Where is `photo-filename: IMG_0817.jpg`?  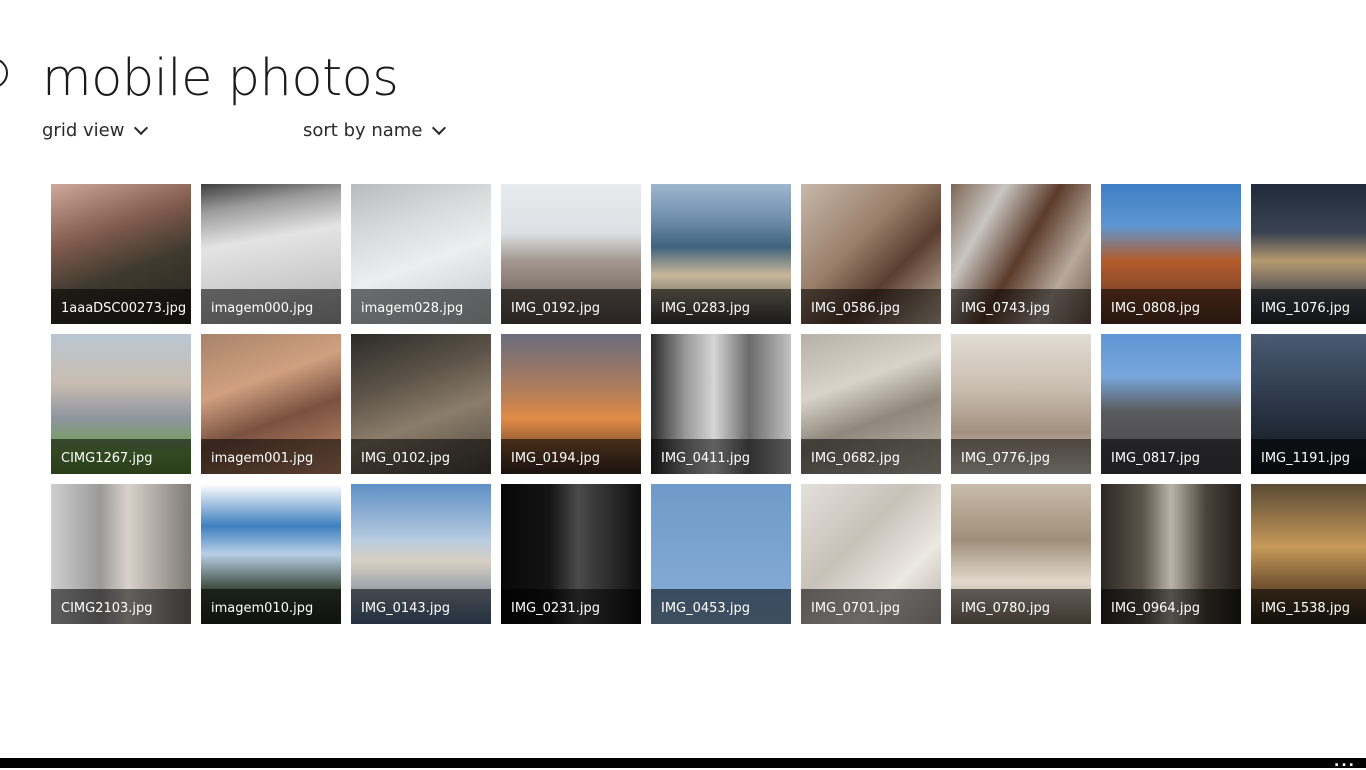
photo-filename: IMG_0817.jpg is located at coordinates (1171, 456).